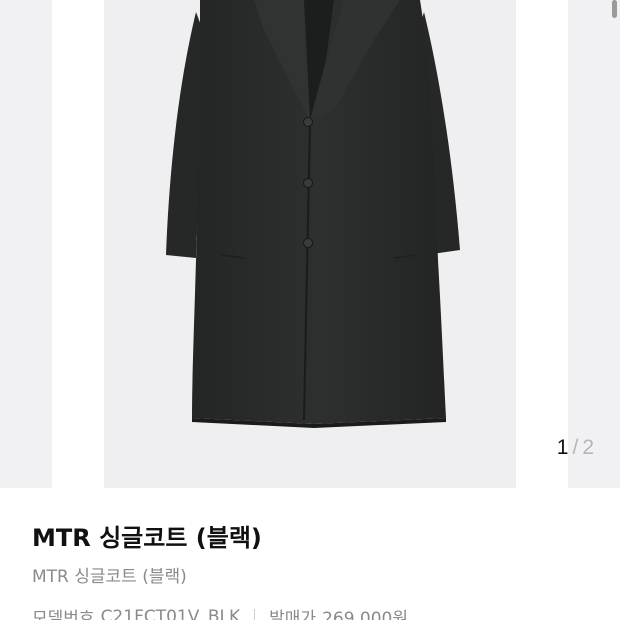  Describe the element at coordinates (170, 613) in the screenshot. I see `model-number: C21FCT01V_BLK` at that location.